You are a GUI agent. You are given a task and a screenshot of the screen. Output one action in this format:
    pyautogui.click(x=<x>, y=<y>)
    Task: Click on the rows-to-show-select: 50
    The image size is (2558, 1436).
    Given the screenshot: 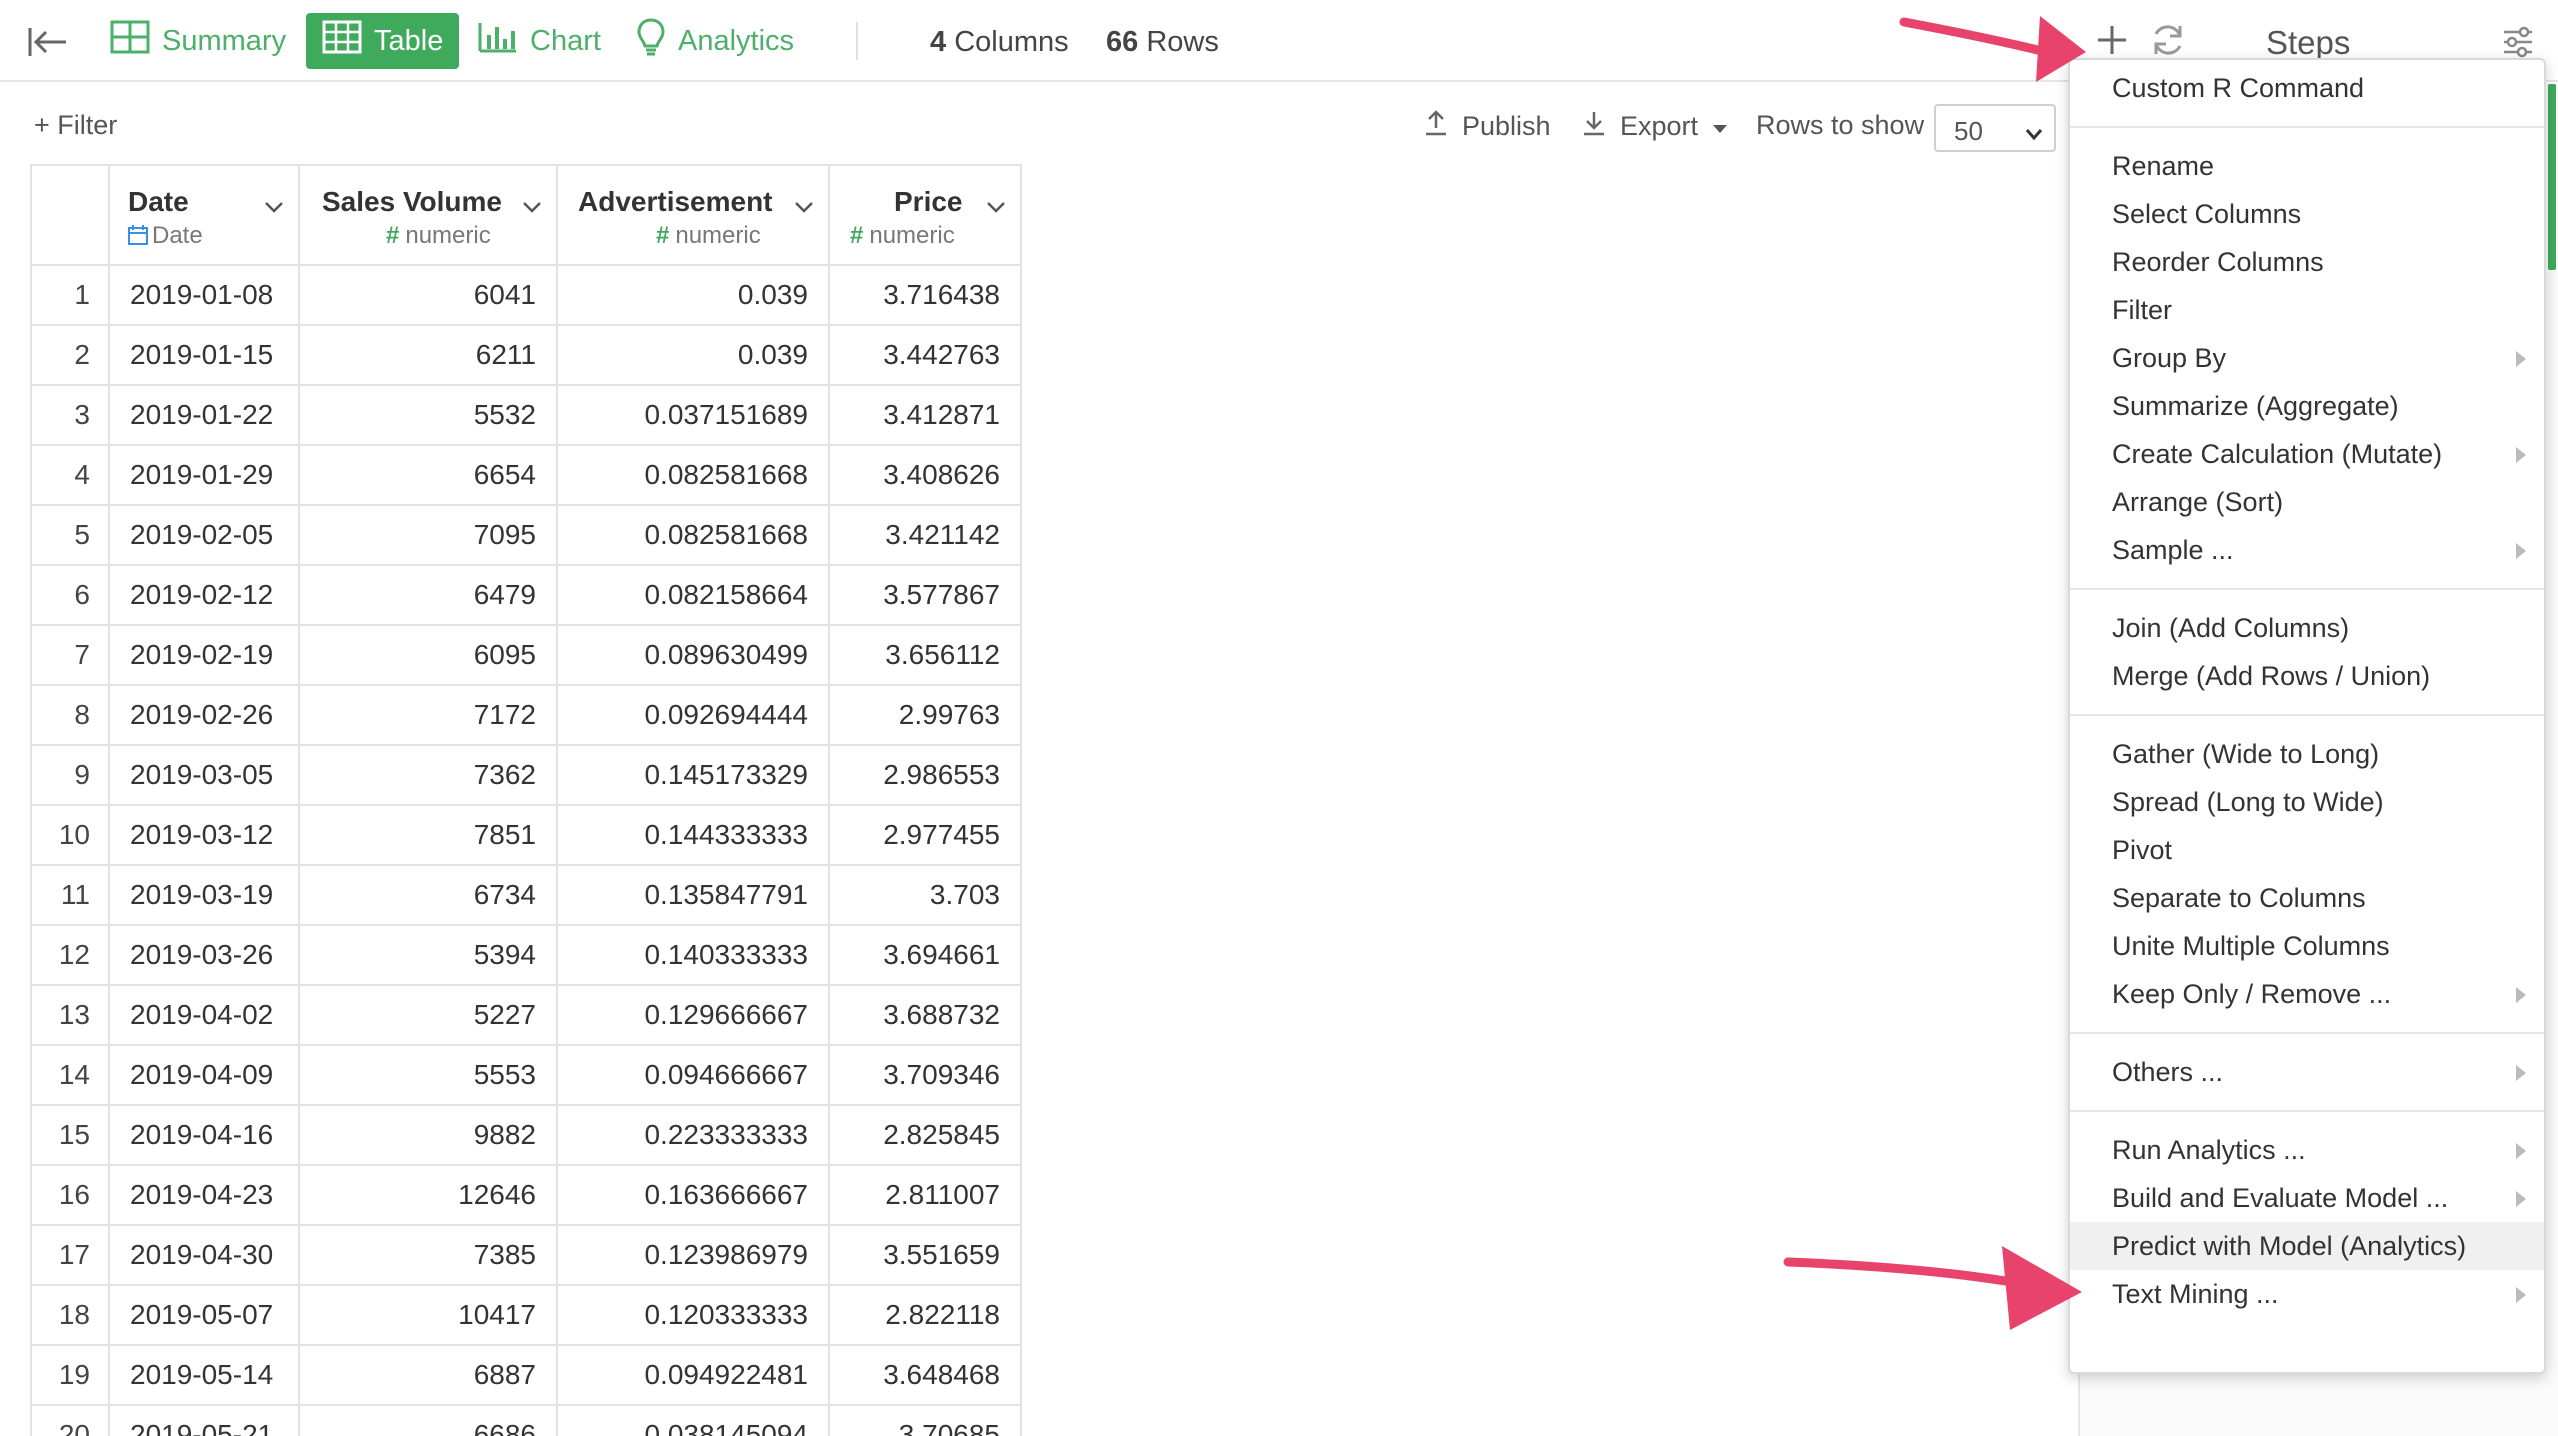 What is the action you would take?
    pyautogui.click(x=1995, y=128)
    